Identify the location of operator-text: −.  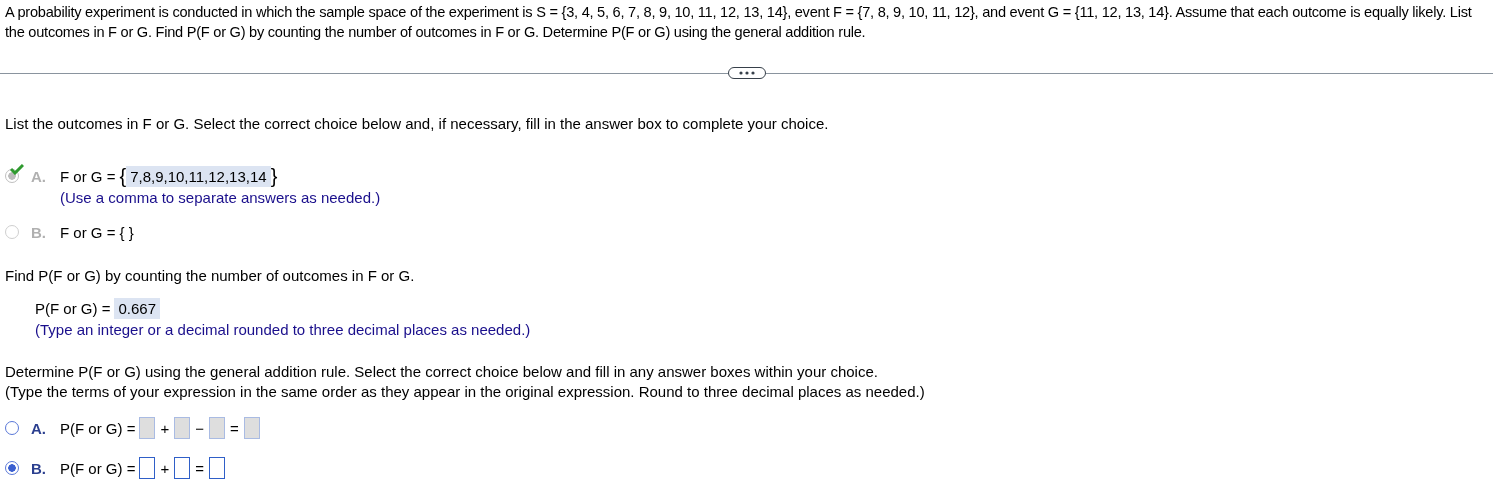
(199, 428).